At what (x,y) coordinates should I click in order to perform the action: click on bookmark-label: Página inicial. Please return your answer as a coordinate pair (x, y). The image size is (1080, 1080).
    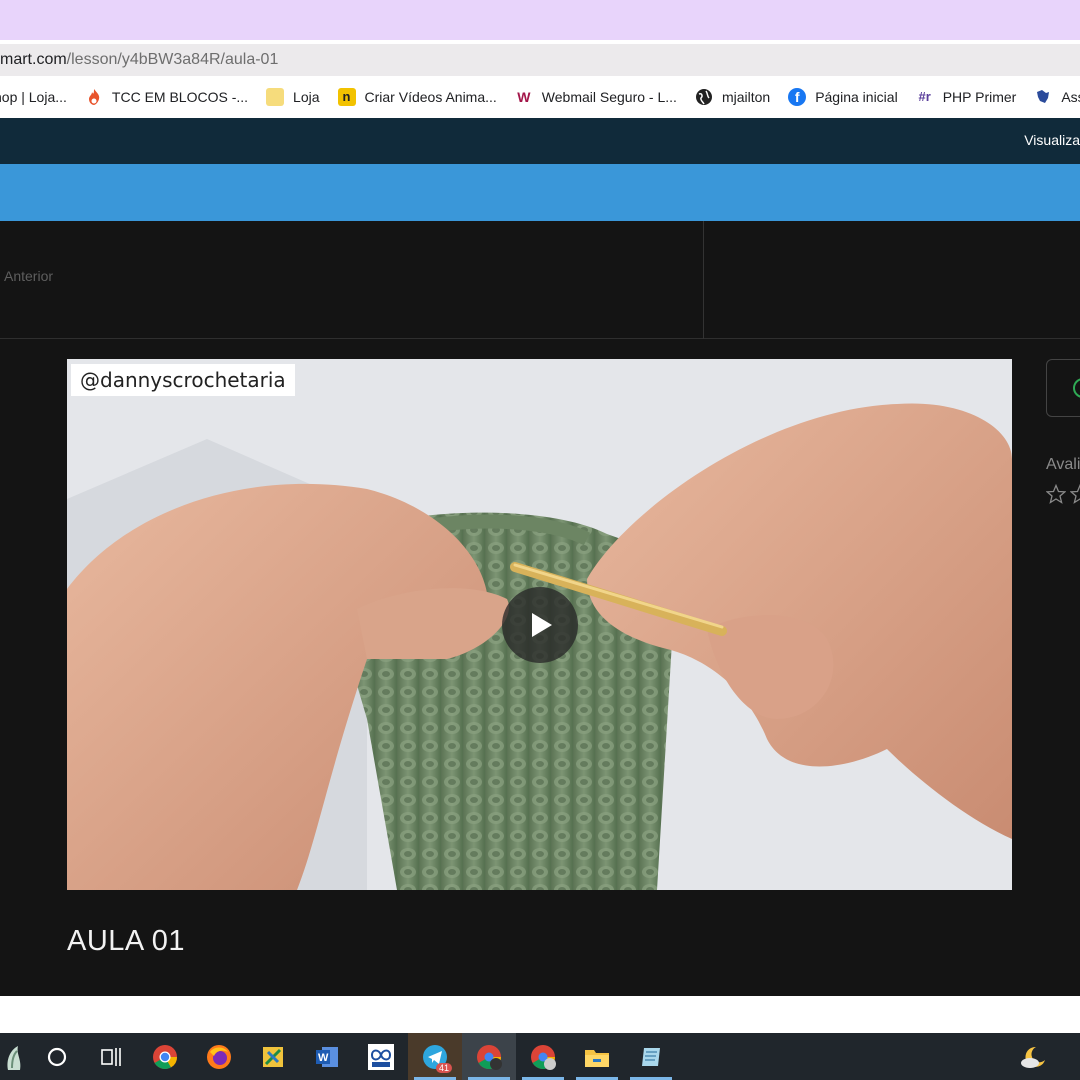
    Looking at the image, I should click on (856, 97).